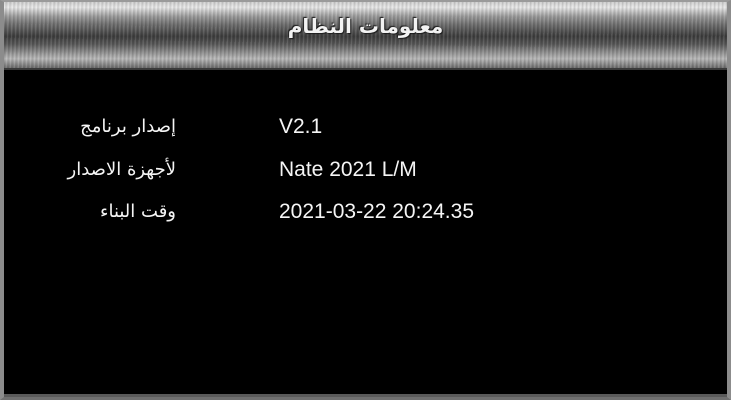 This screenshot has width=731, height=400. I want to click on page-title: معلومات النظام, so click(365, 26).